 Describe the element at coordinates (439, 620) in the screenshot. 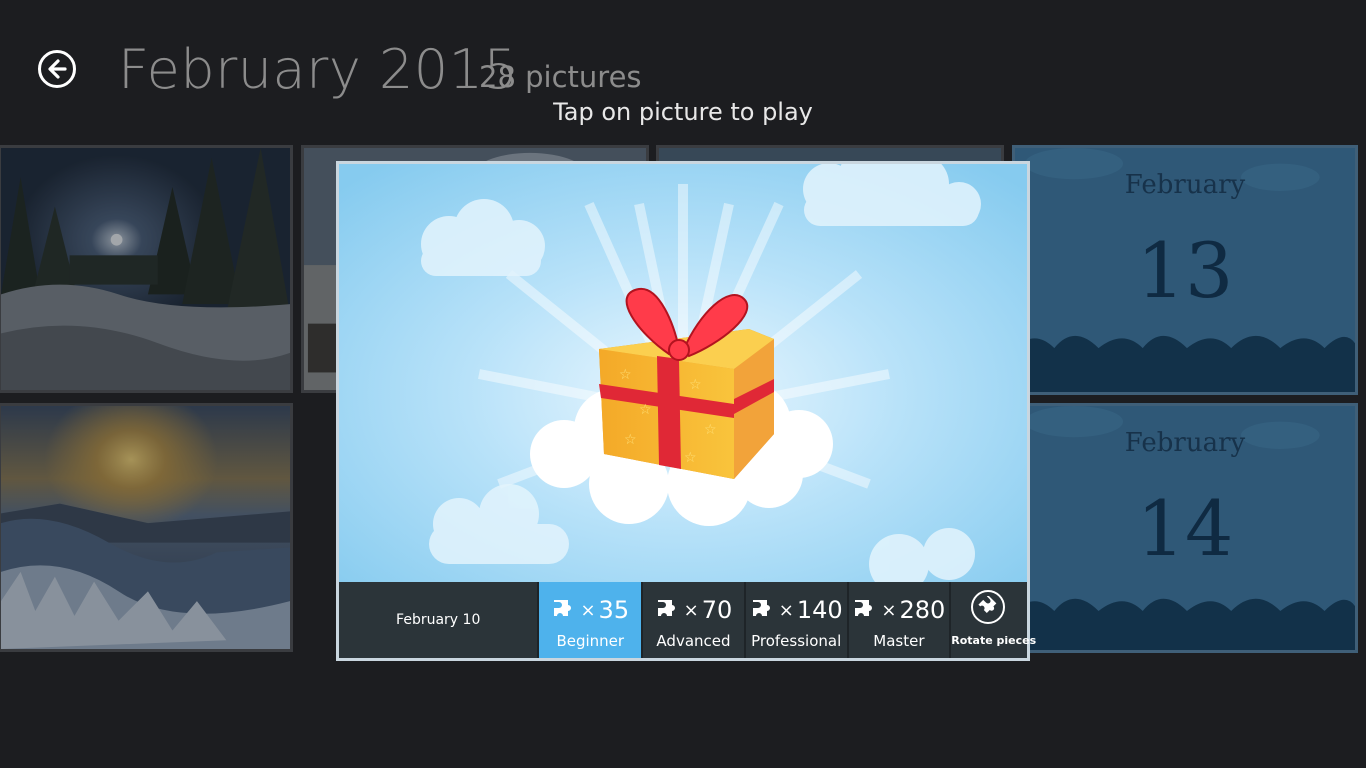

I see `picture-name: February 10` at that location.